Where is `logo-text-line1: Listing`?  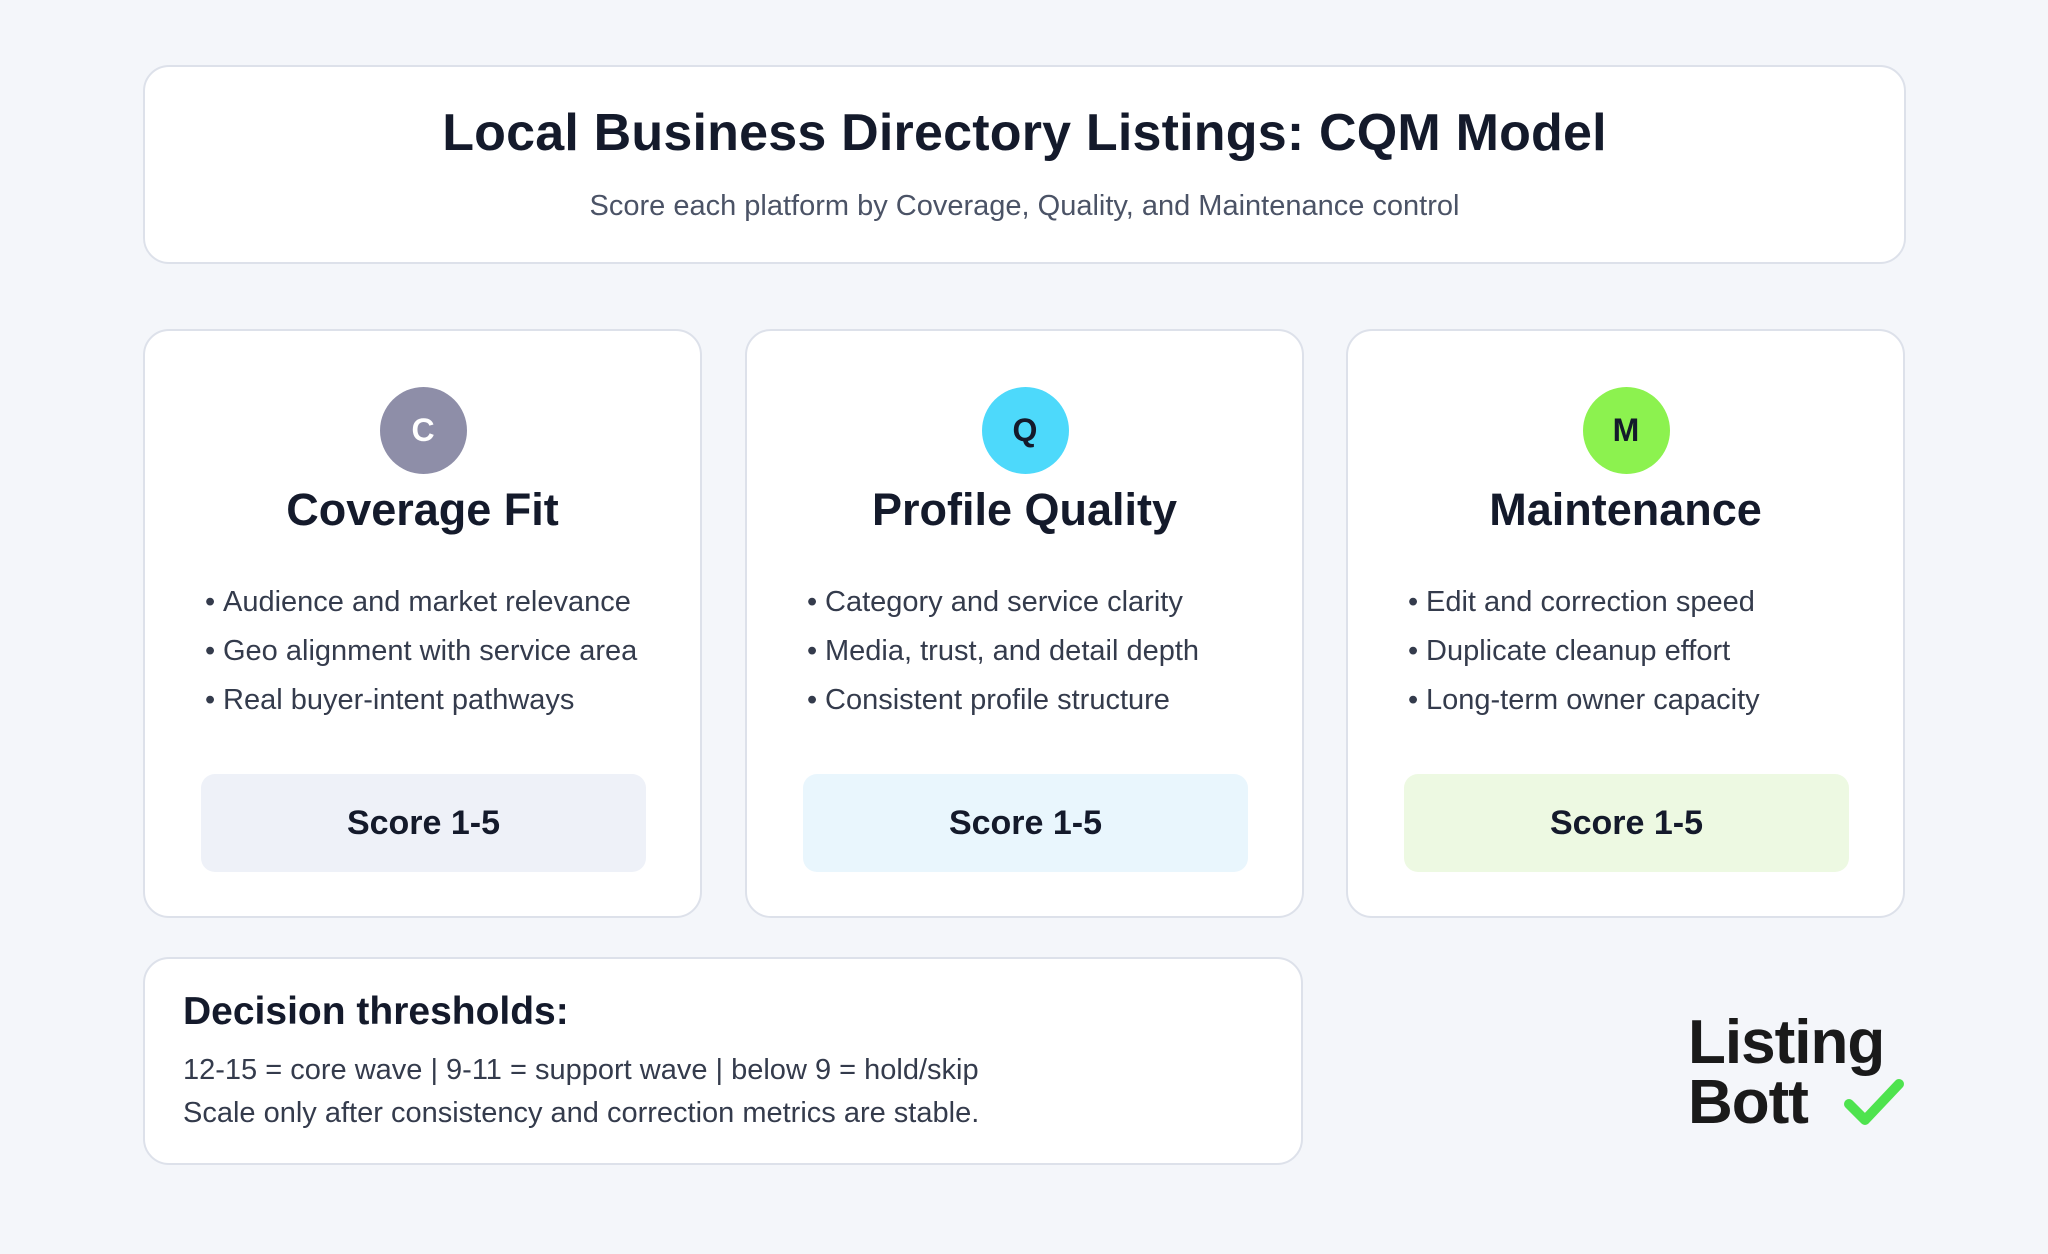
logo-text-line1: Listing is located at coordinates (1786, 1042).